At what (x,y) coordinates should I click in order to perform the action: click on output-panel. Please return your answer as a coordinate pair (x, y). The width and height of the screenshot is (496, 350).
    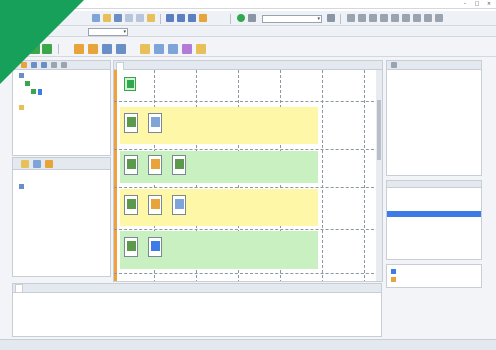
    Looking at the image, I should click on (197, 310).